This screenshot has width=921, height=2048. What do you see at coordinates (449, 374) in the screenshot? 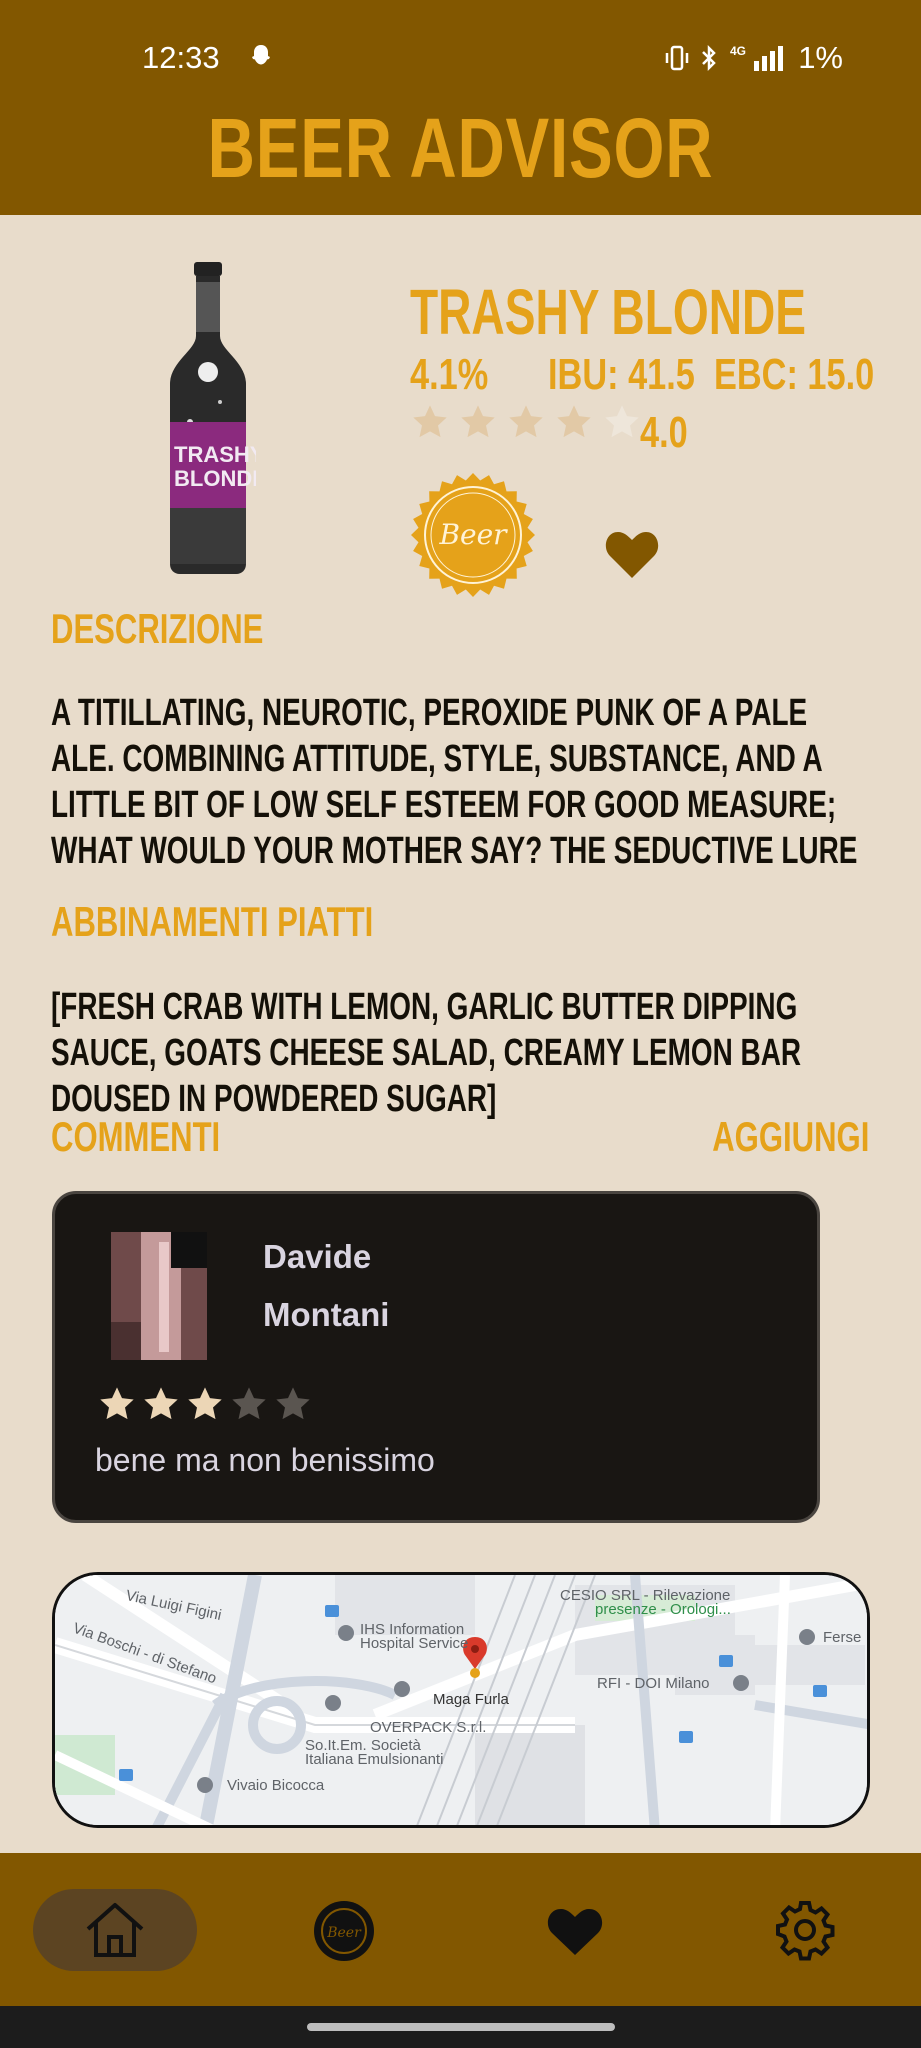
I see `beer-abv: 4.1%` at bounding box center [449, 374].